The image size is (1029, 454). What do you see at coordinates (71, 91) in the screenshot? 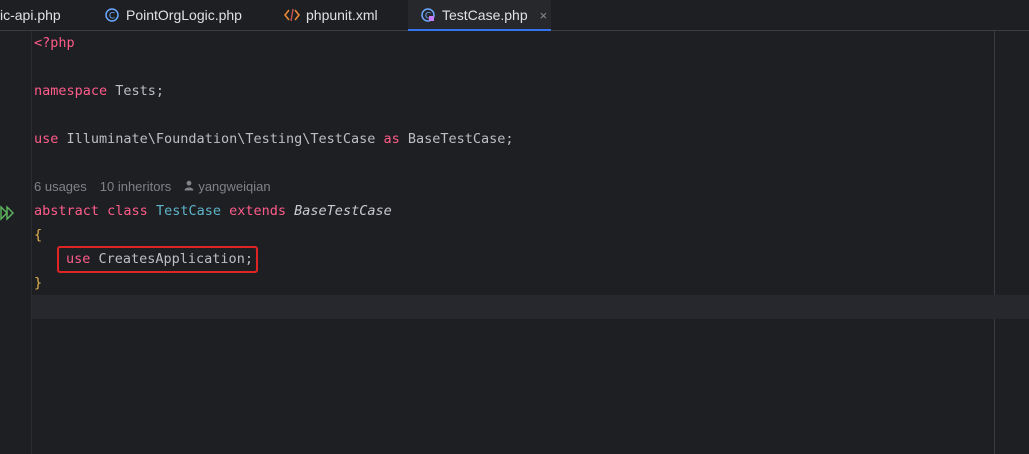
I see `keyword: namespace` at bounding box center [71, 91].